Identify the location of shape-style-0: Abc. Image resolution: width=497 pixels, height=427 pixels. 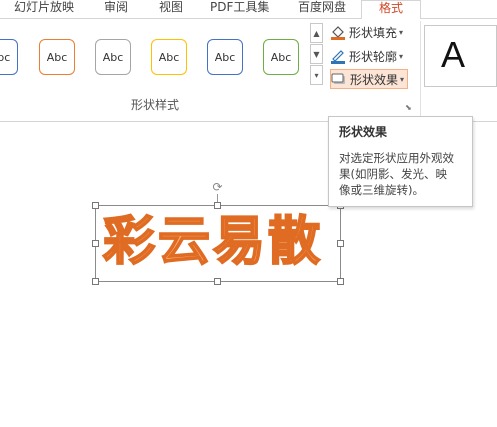
(9, 57).